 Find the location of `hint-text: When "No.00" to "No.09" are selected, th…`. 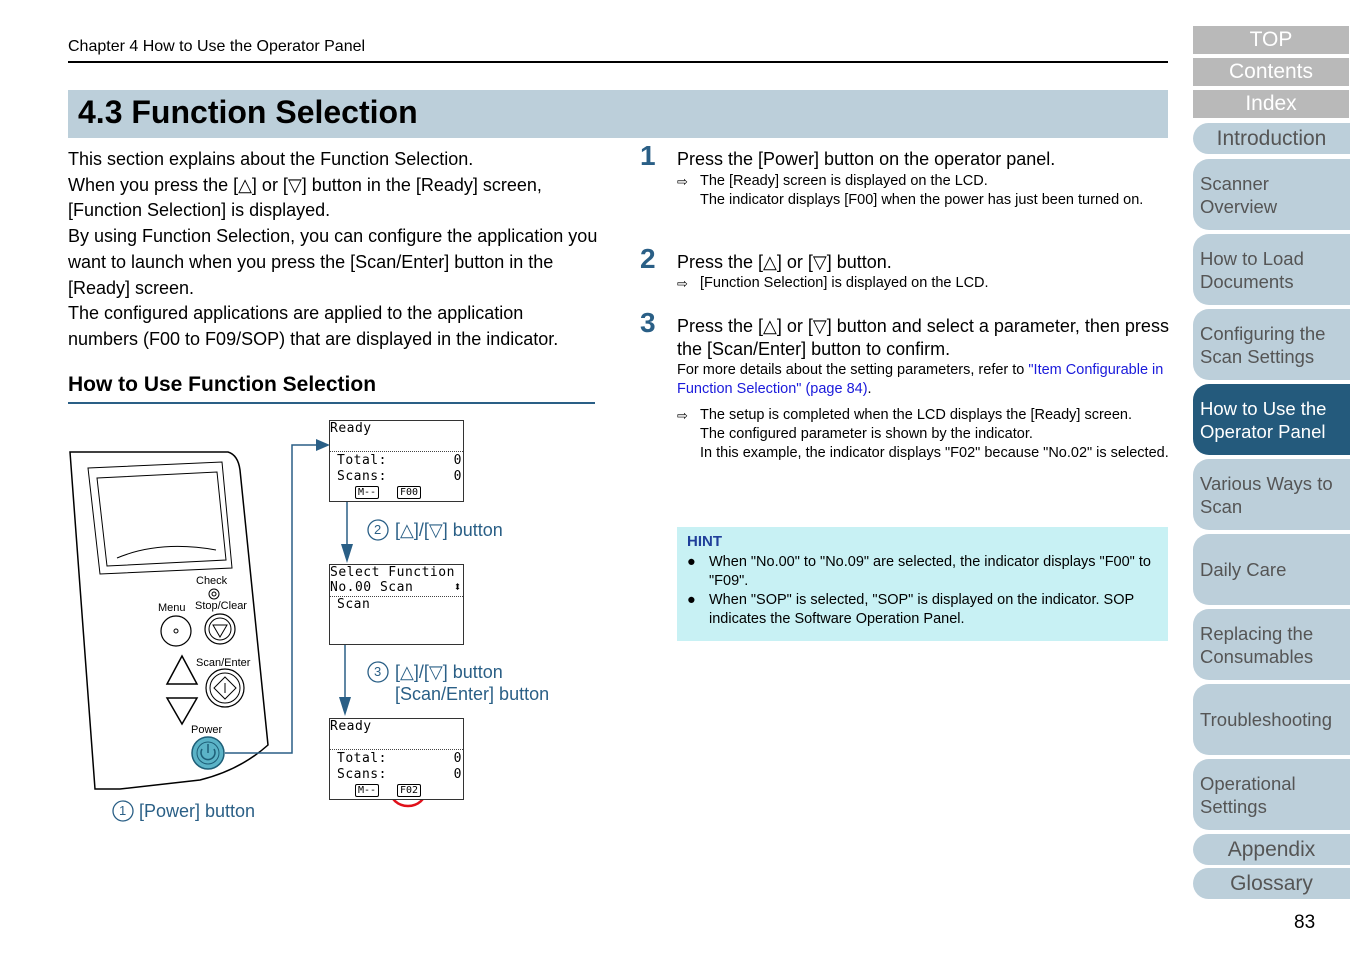

hint-text: When "No.00" to "No.09" are selected, th… is located at coordinates (930, 571).